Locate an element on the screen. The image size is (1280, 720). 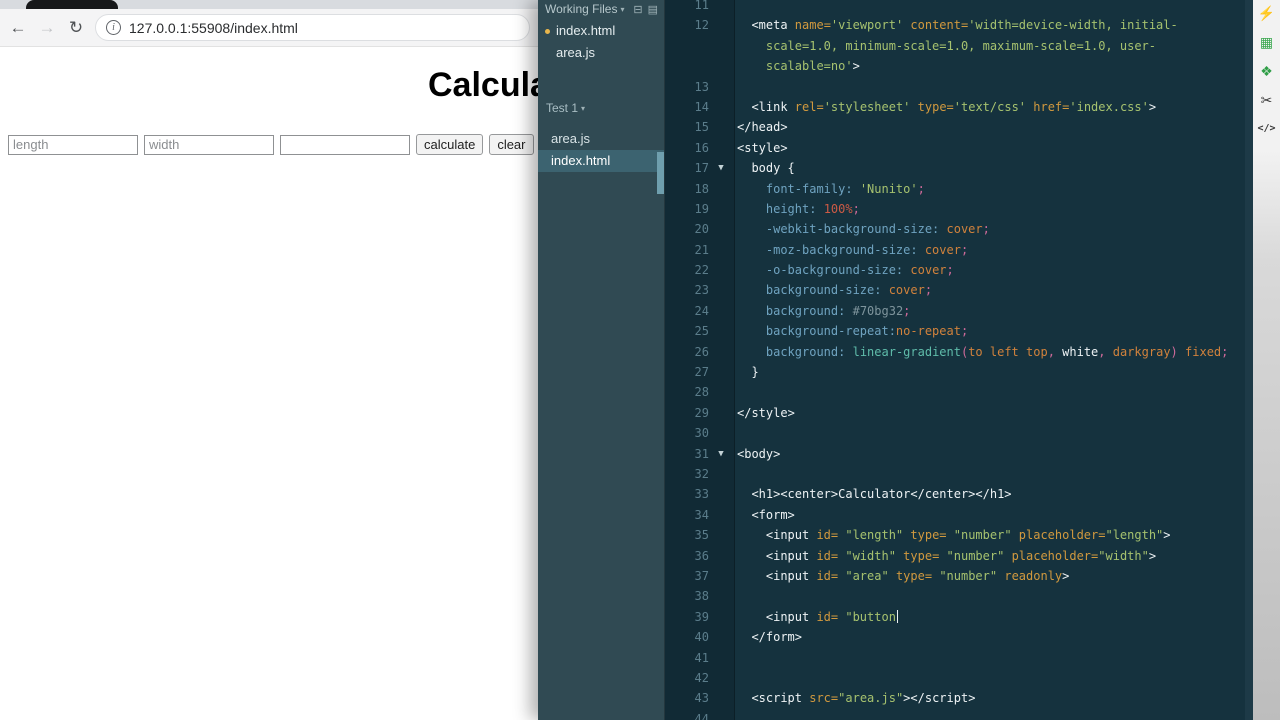
line-number: 33 is located at coordinates (701, 494).